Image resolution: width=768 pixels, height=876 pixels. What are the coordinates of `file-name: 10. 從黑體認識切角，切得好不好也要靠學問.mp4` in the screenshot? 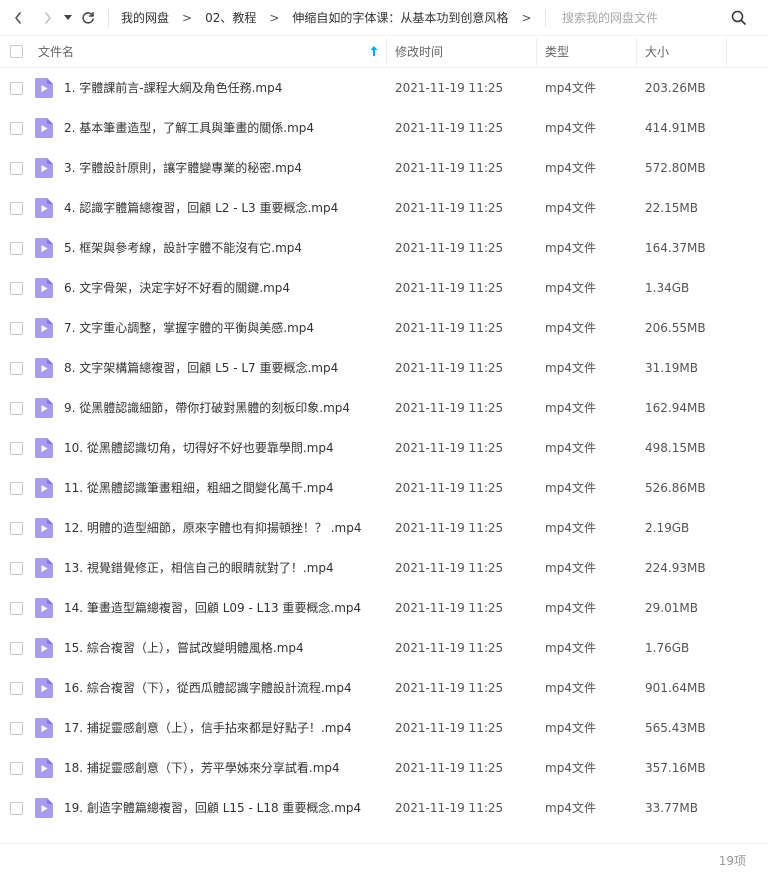 It's located at (224, 448).